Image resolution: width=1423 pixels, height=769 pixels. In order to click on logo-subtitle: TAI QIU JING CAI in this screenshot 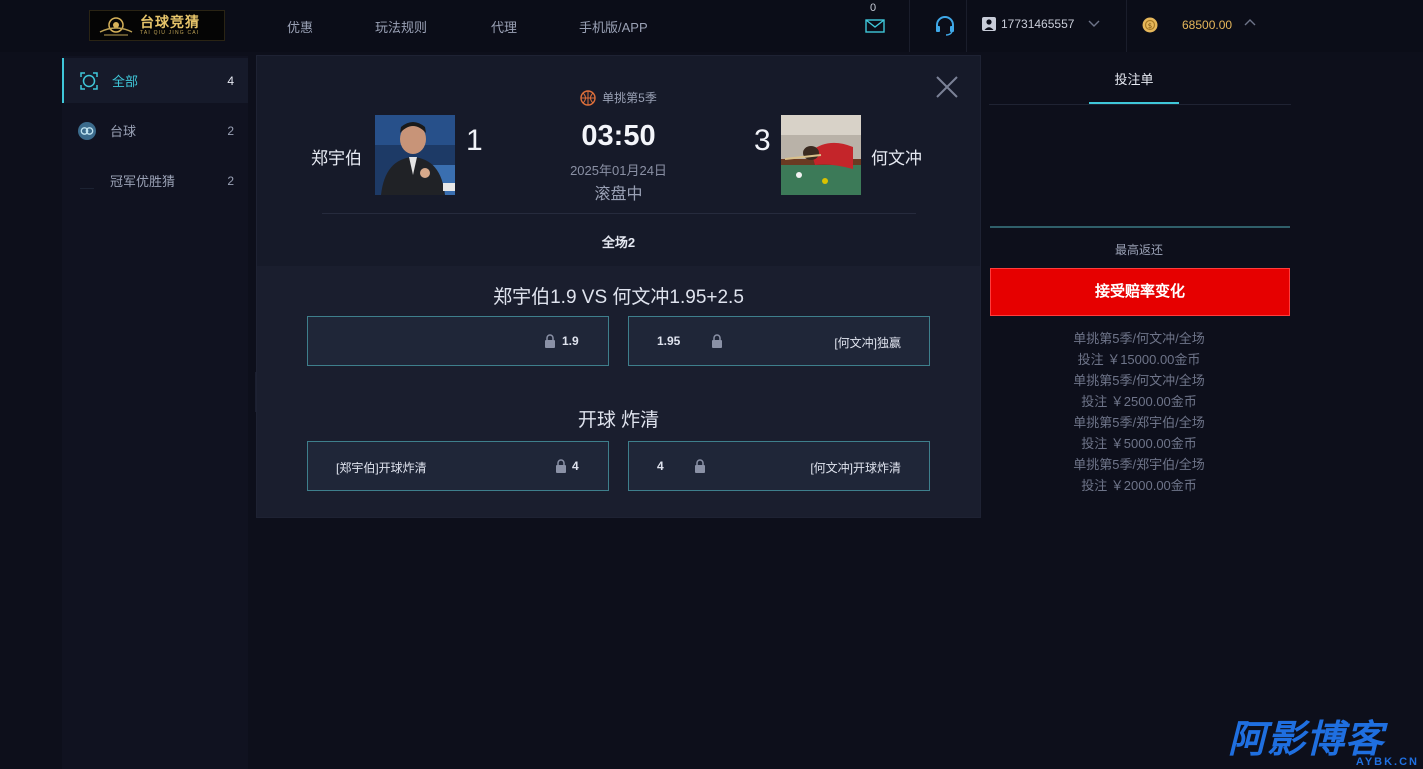, I will do `click(170, 32)`.